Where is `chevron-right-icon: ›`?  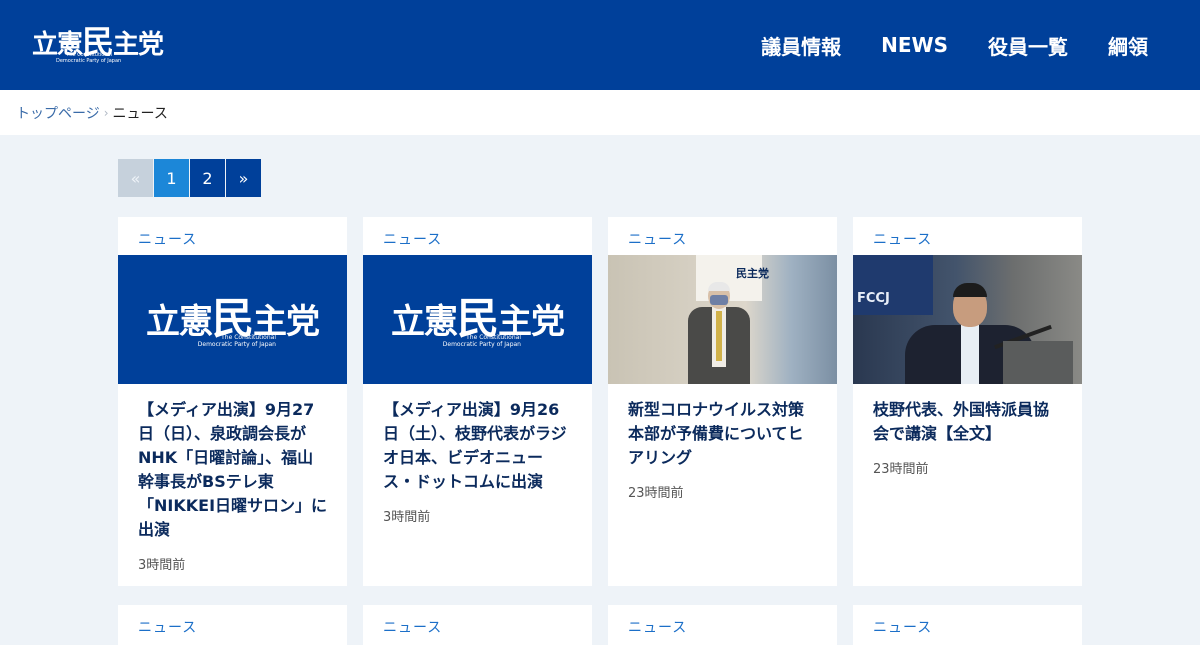 chevron-right-icon: › is located at coordinates (106, 112).